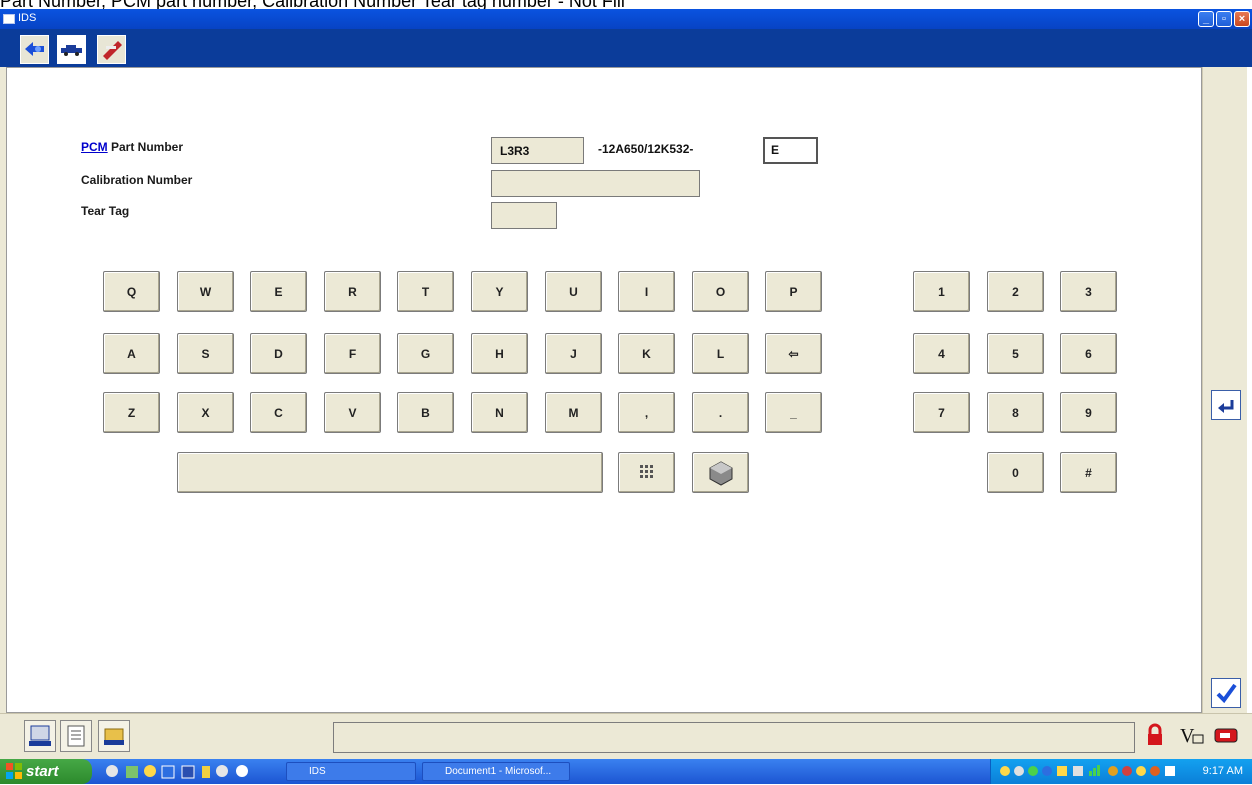 Image resolution: width=1252 pixels, height=785 pixels. What do you see at coordinates (278, 412) in the screenshot?
I see `key-c: C` at bounding box center [278, 412].